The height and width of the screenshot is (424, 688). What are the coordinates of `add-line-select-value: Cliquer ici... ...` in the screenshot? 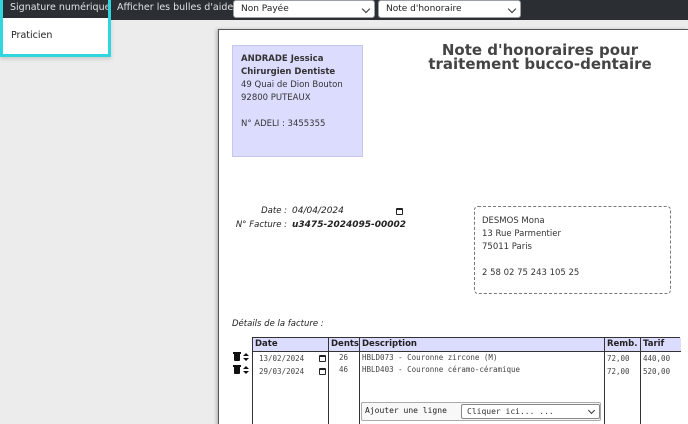 It's located at (510, 411).